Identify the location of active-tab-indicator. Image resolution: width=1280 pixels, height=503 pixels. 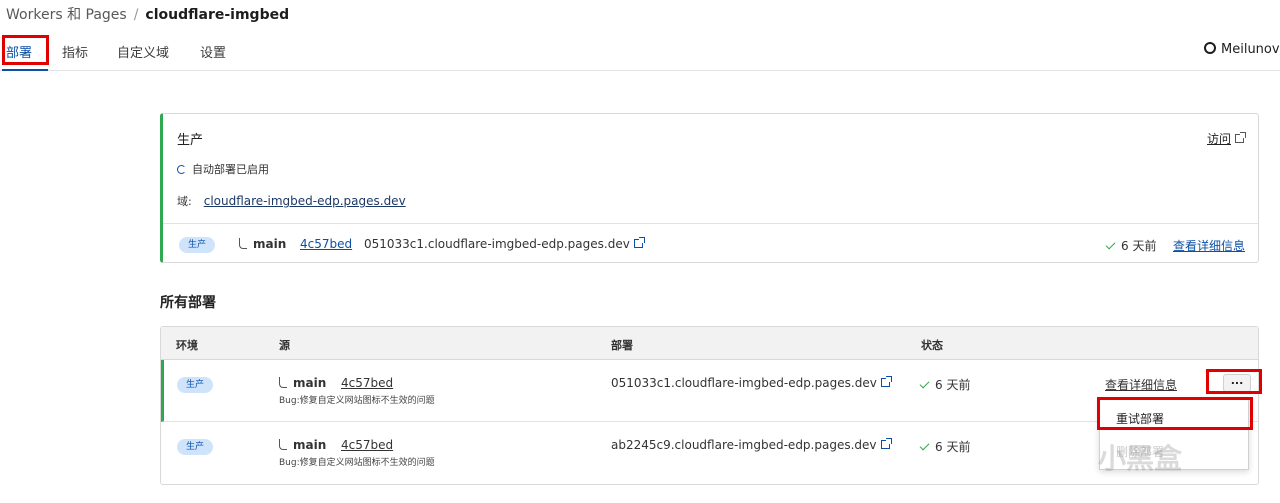
(25, 70).